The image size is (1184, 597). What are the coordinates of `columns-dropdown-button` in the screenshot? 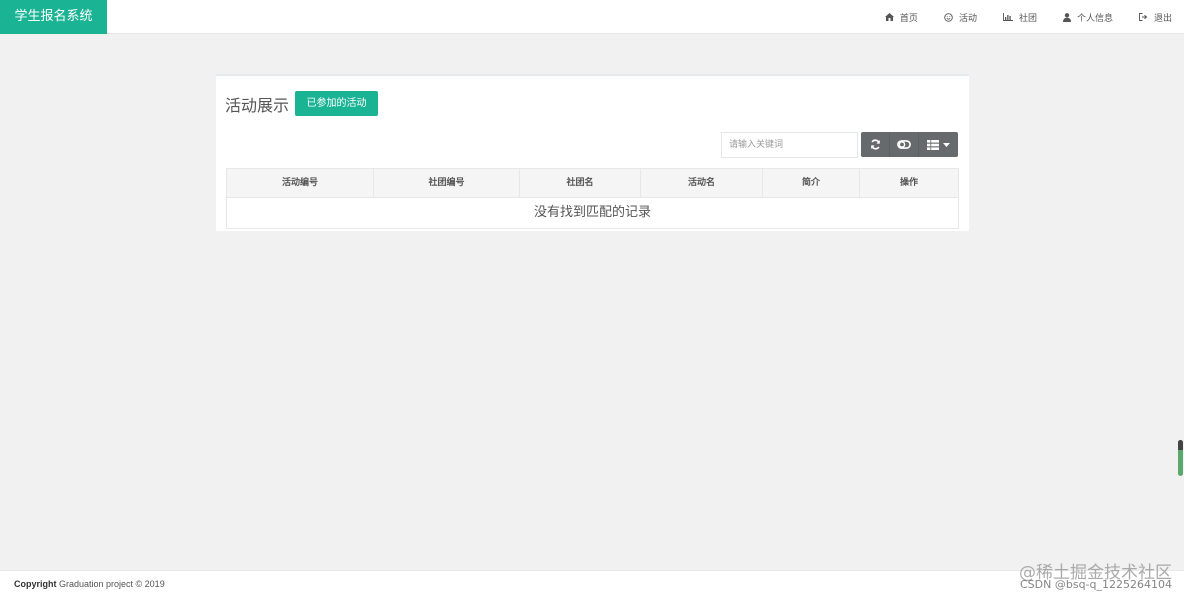 It's located at (938, 144).